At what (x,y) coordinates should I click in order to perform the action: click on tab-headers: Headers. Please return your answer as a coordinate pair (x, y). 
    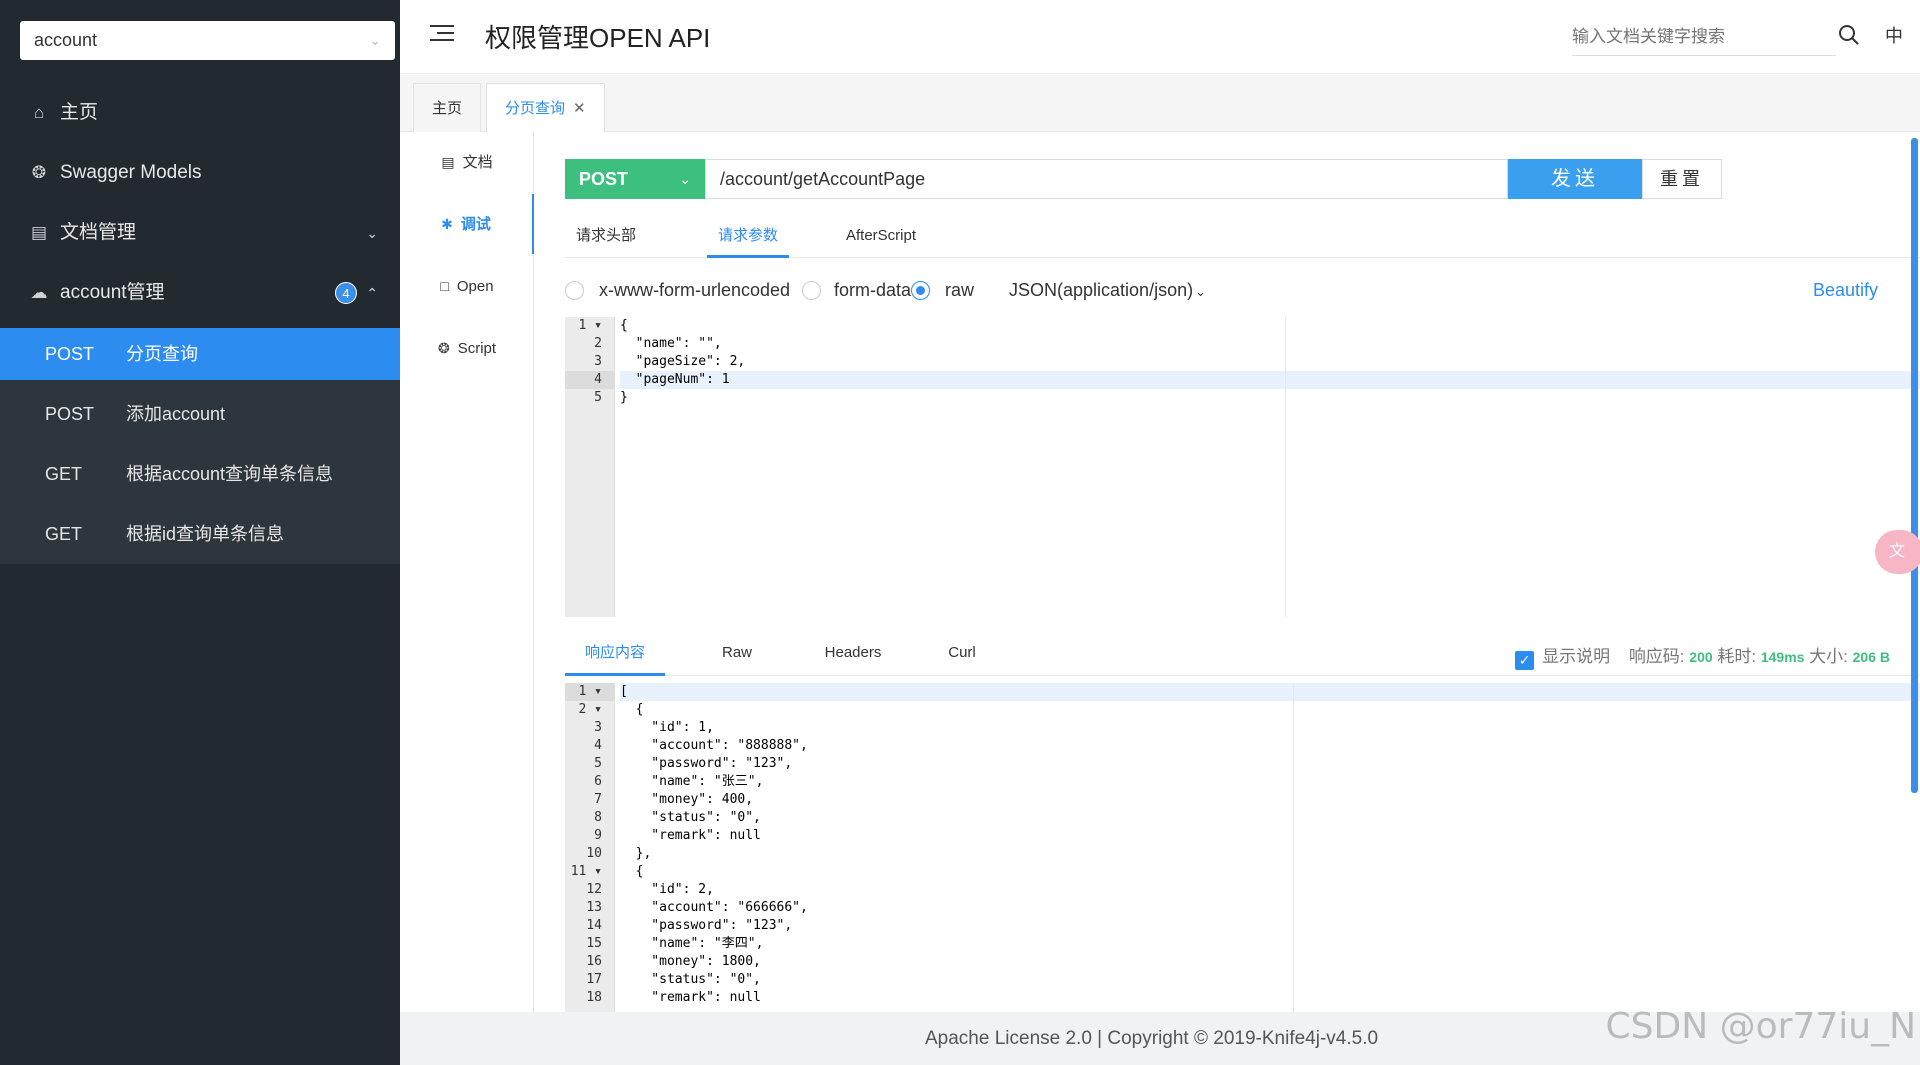
    Looking at the image, I should click on (853, 653).